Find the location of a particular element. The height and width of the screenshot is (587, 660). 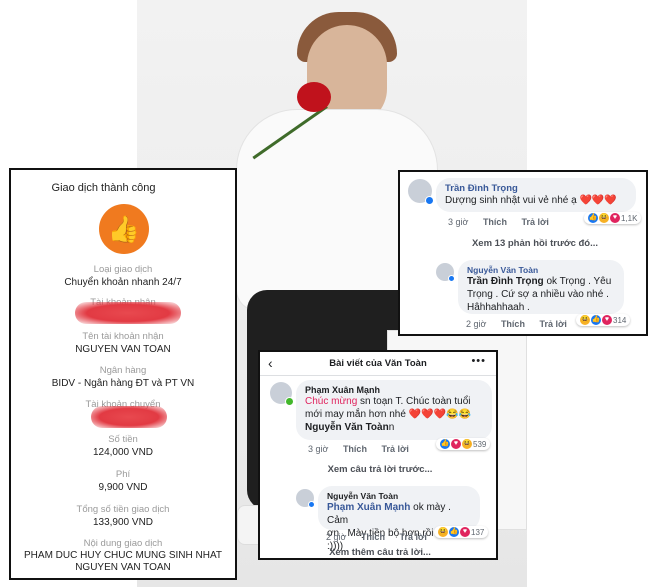

reaction-summary: 👍 ♥ 😆 539 is located at coordinates (463, 444).